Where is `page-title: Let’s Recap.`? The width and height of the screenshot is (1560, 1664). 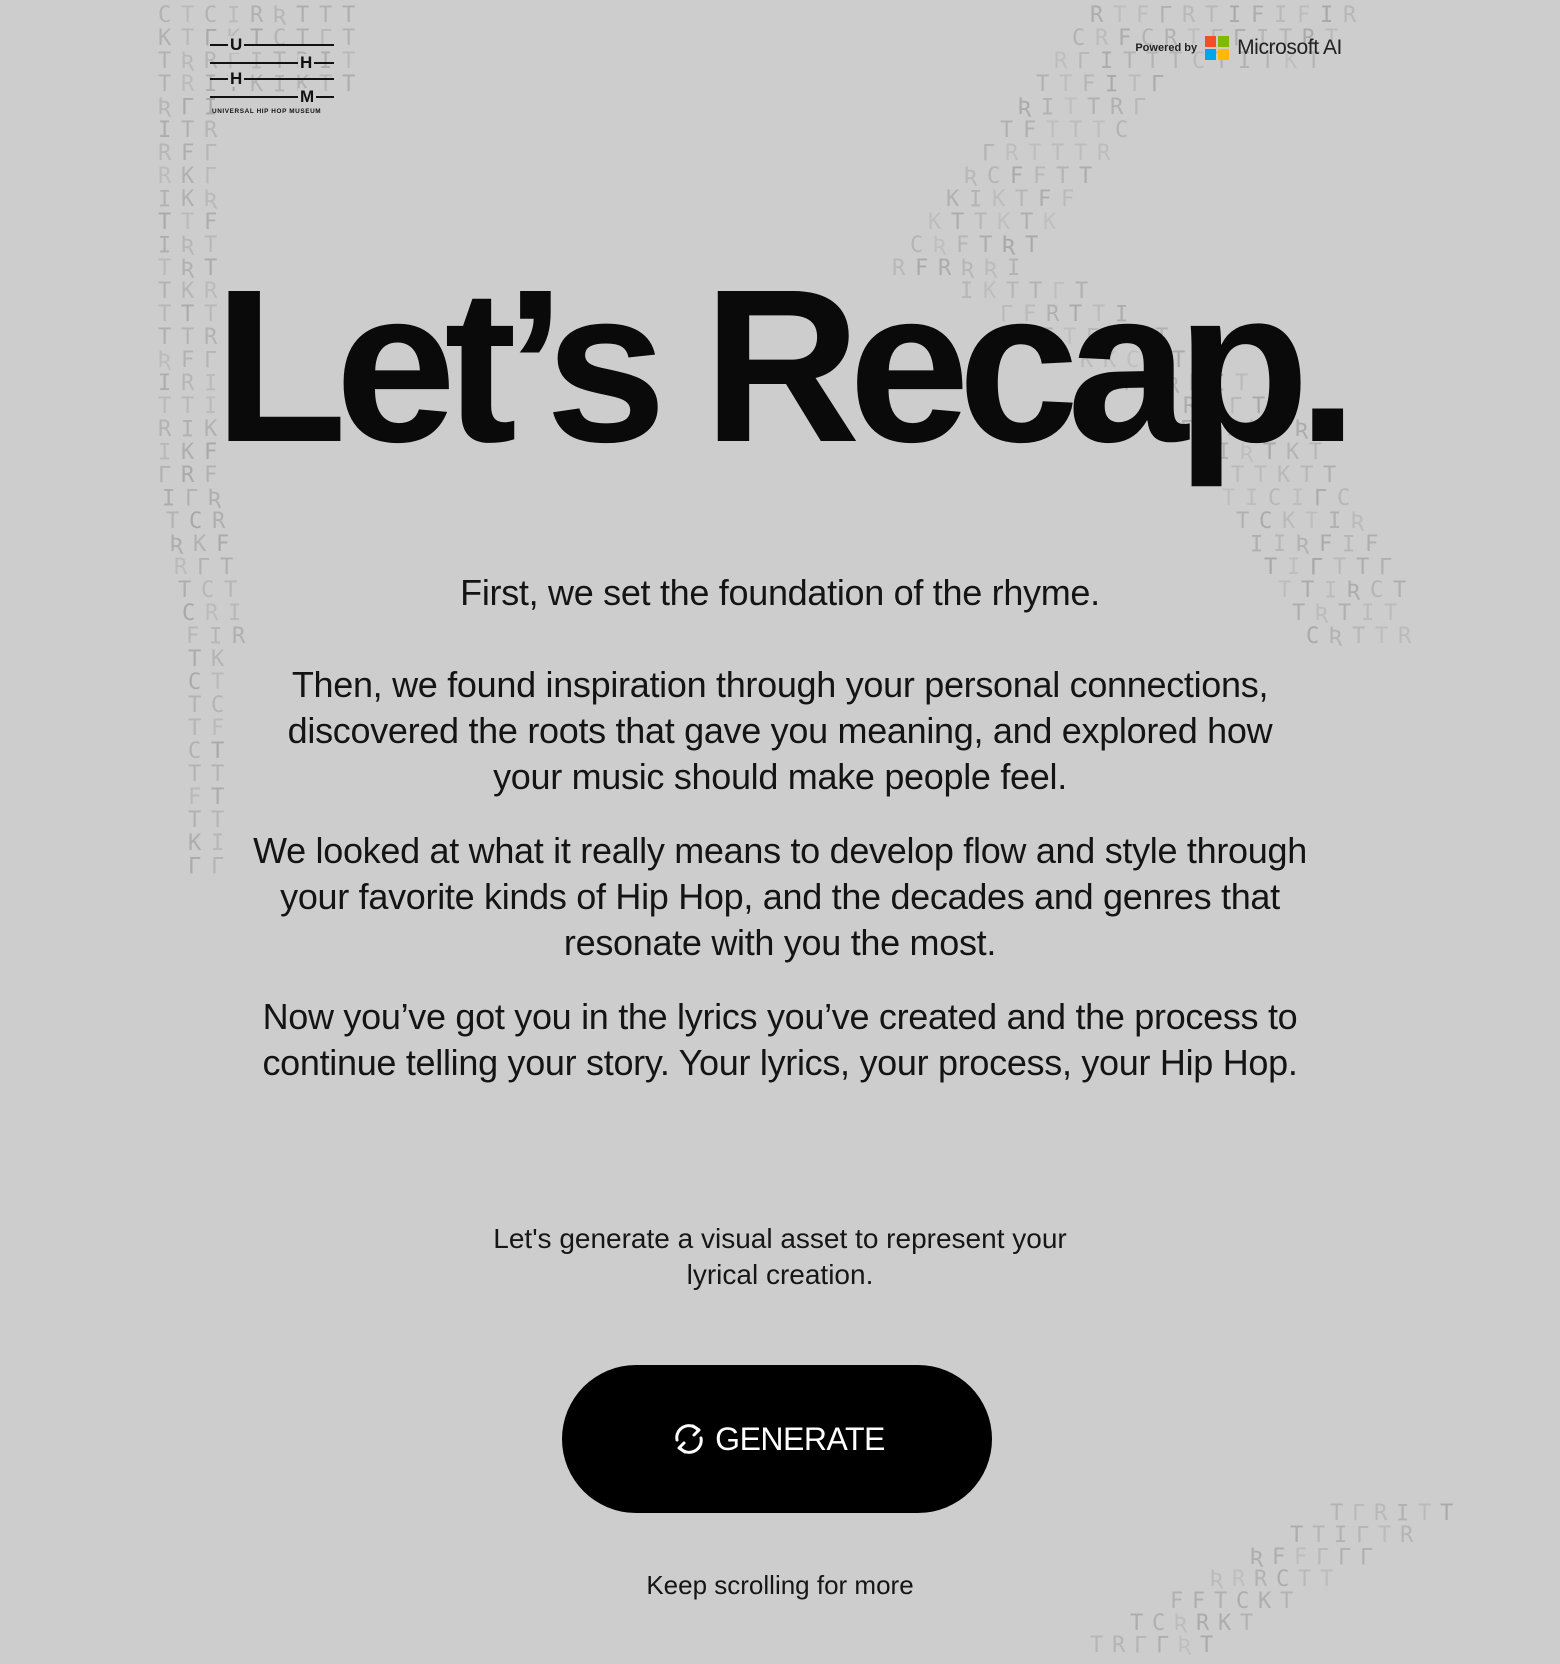 page-title: Let’s Recap. is located at coordinates (785, 366).